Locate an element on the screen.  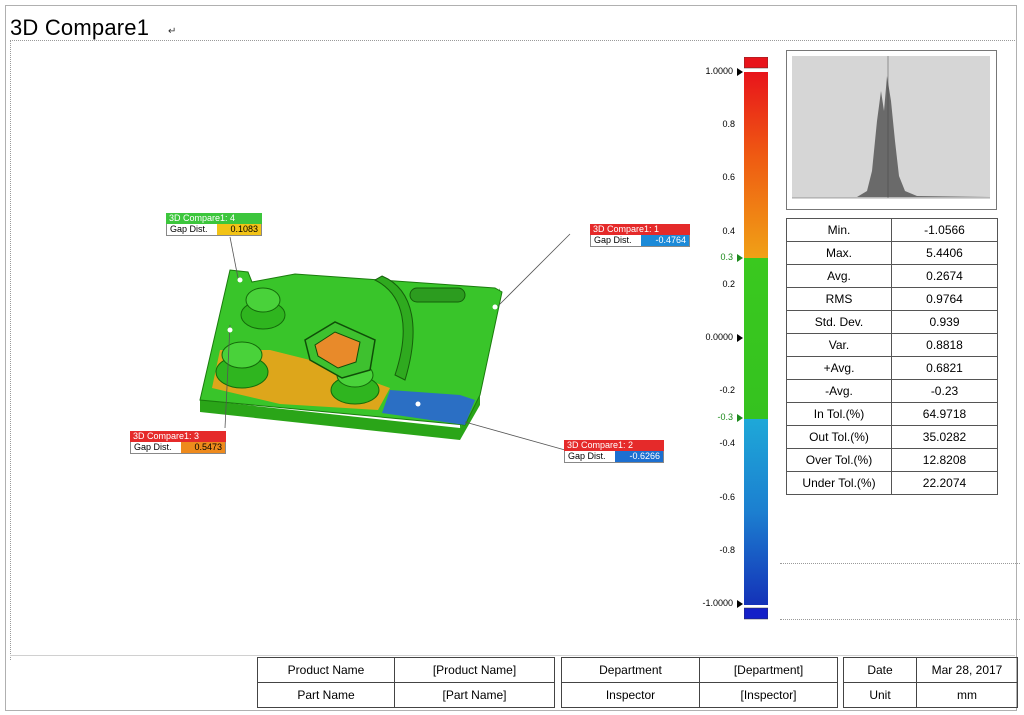
annotation-title: 3D Compare1: 2 is located at coordinates (614, 445).